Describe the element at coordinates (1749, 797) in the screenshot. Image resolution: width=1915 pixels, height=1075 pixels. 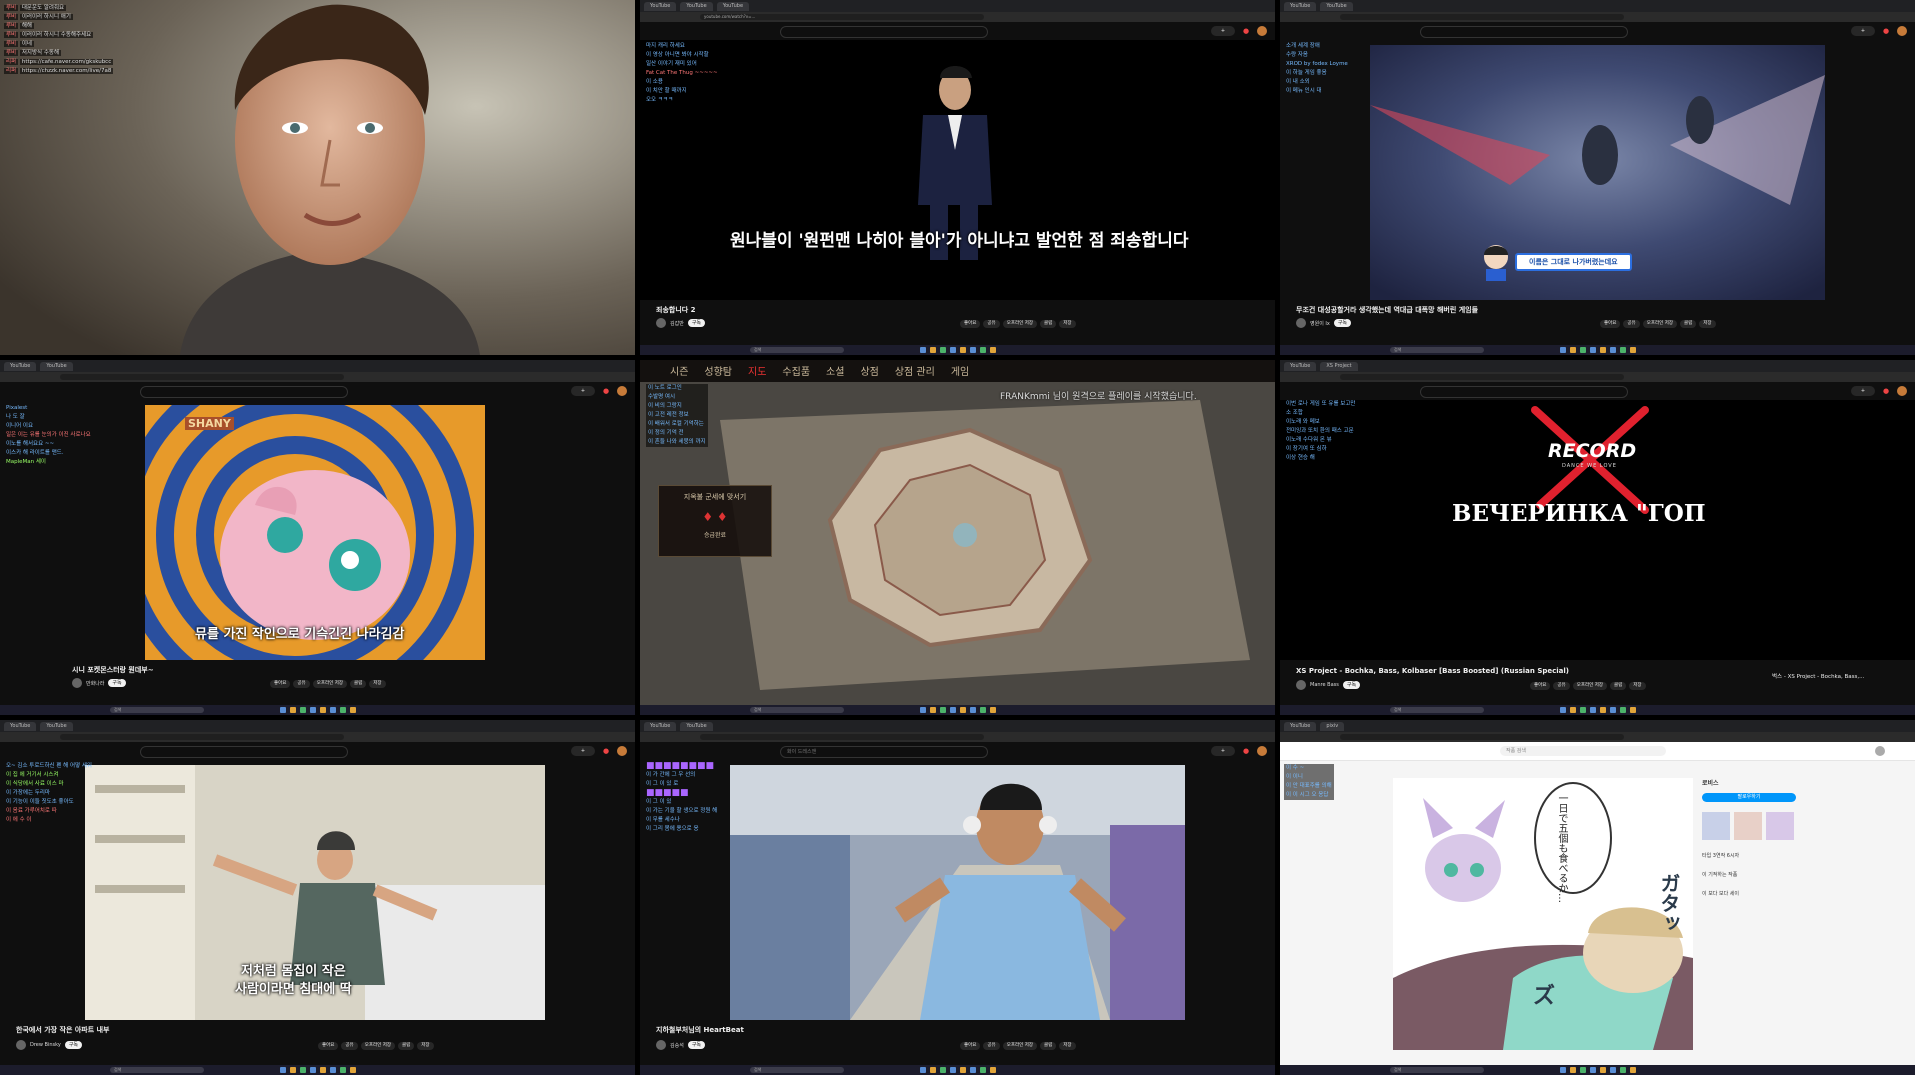
I see `follow-button: 팔로우하기` at that location.